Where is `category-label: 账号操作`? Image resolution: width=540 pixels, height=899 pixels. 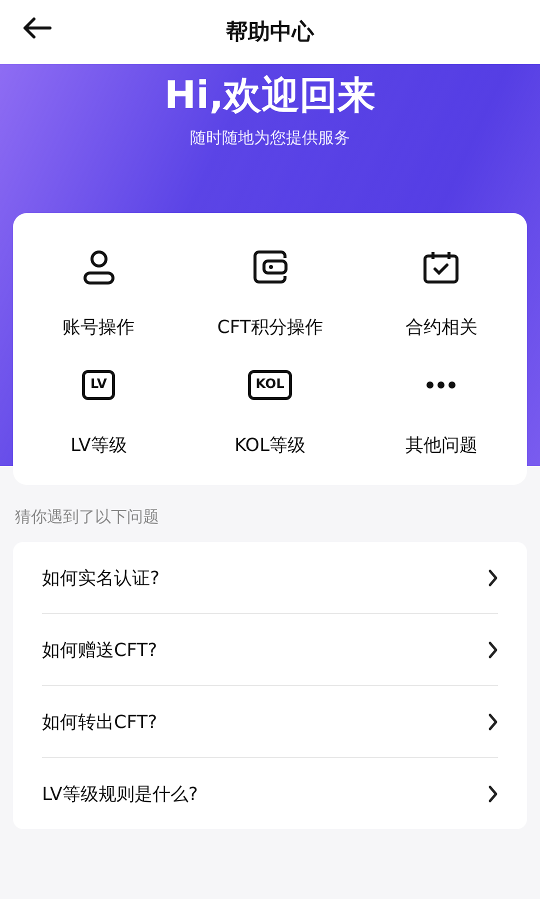 category-label: 账号操作 is located at coordinates (98, 327).